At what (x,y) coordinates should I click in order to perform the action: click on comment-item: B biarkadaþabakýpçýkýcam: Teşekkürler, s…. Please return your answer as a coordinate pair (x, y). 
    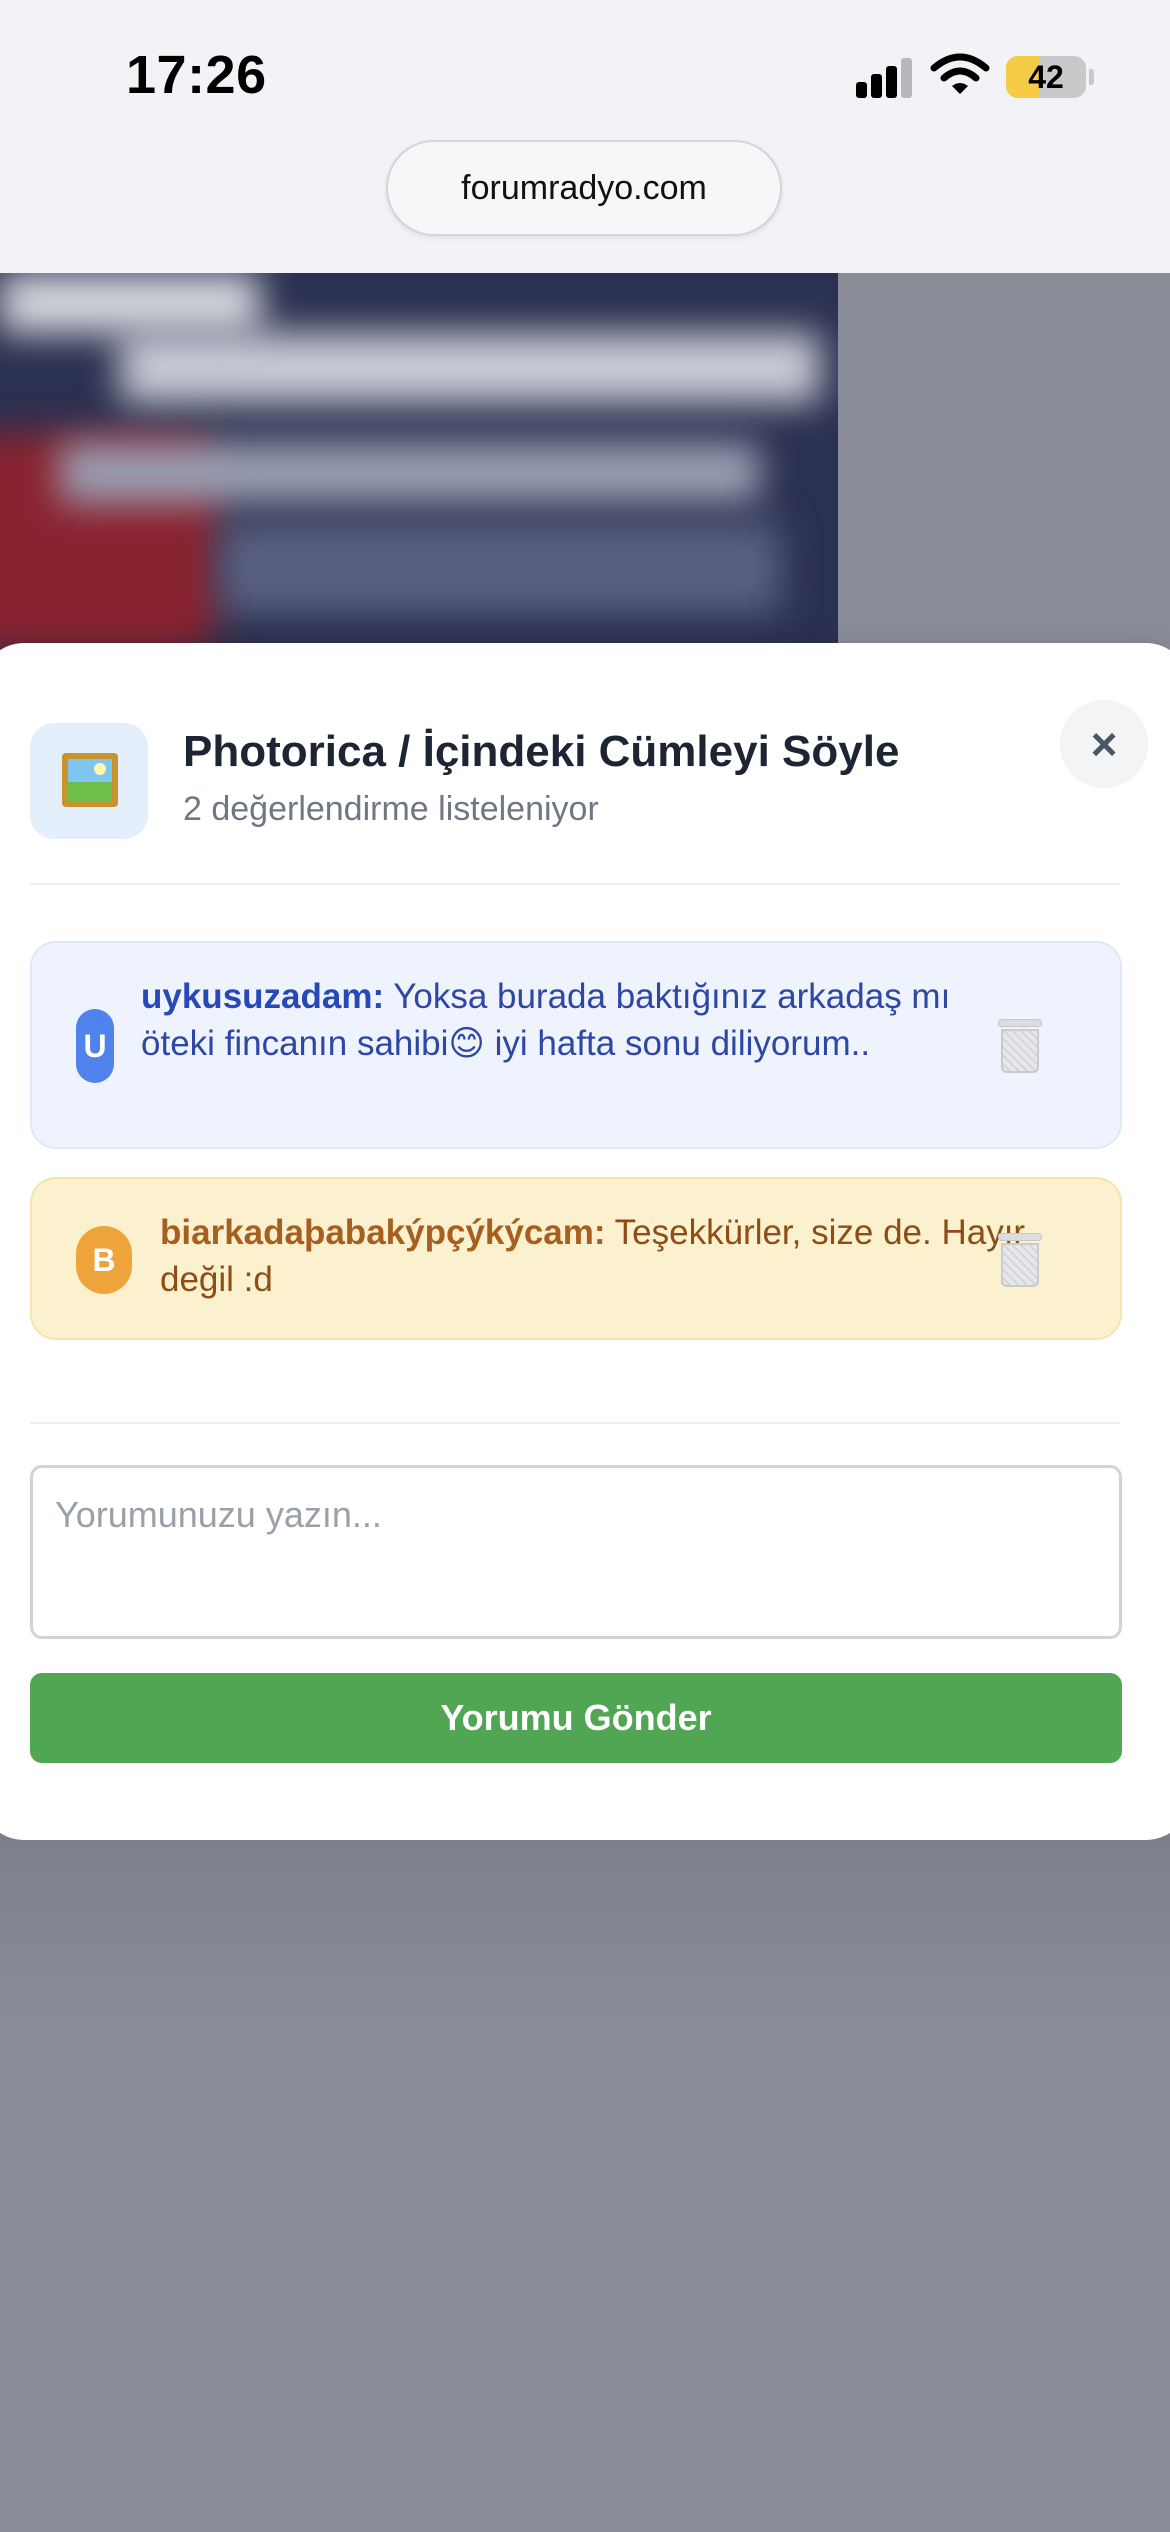
    Looking at the image, I should click on (576, 1258).